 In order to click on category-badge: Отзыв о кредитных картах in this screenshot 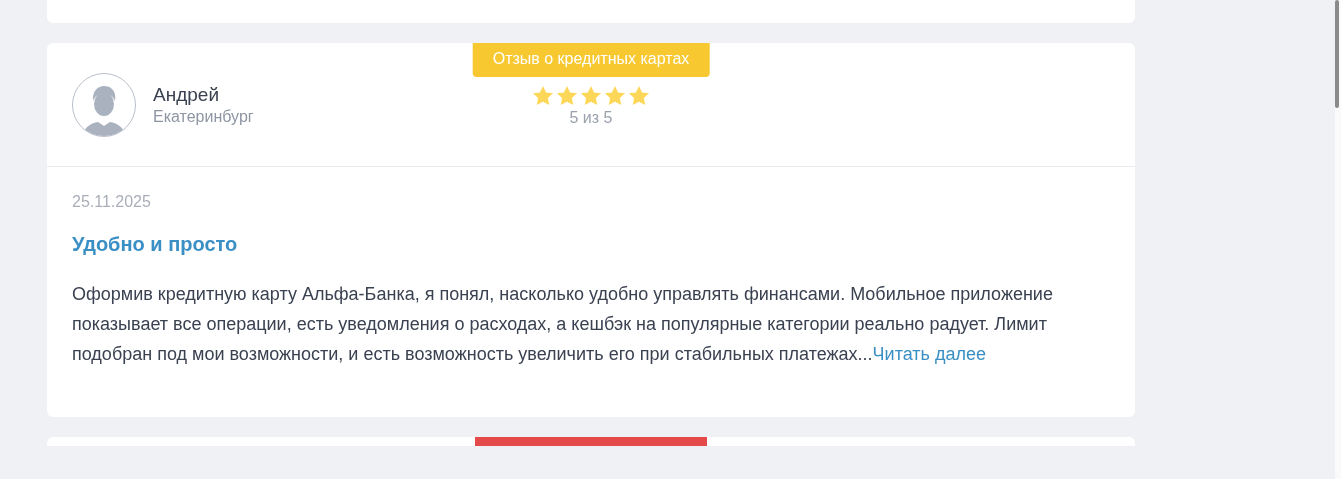, I will do `click(591, 60)`.